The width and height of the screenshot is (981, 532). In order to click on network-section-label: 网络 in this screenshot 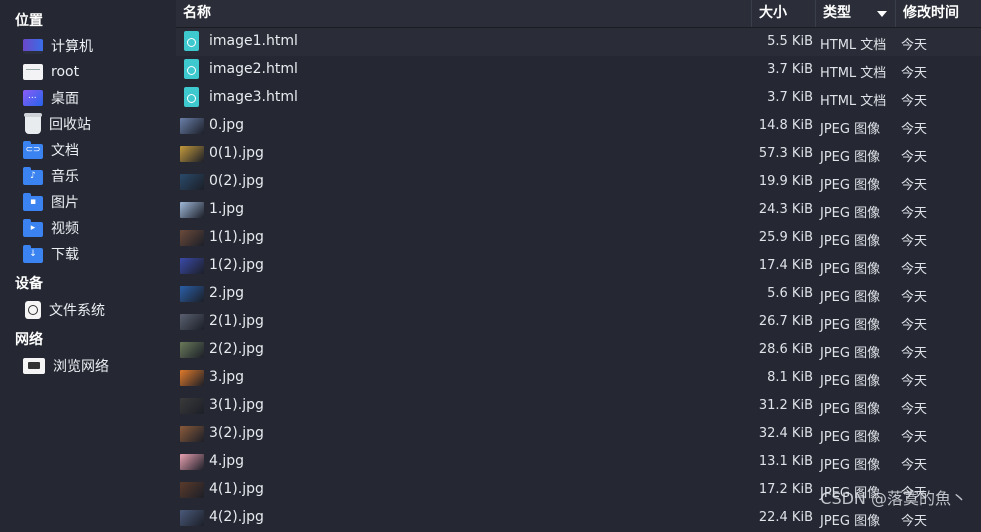, I will do `click(29, 340)`.